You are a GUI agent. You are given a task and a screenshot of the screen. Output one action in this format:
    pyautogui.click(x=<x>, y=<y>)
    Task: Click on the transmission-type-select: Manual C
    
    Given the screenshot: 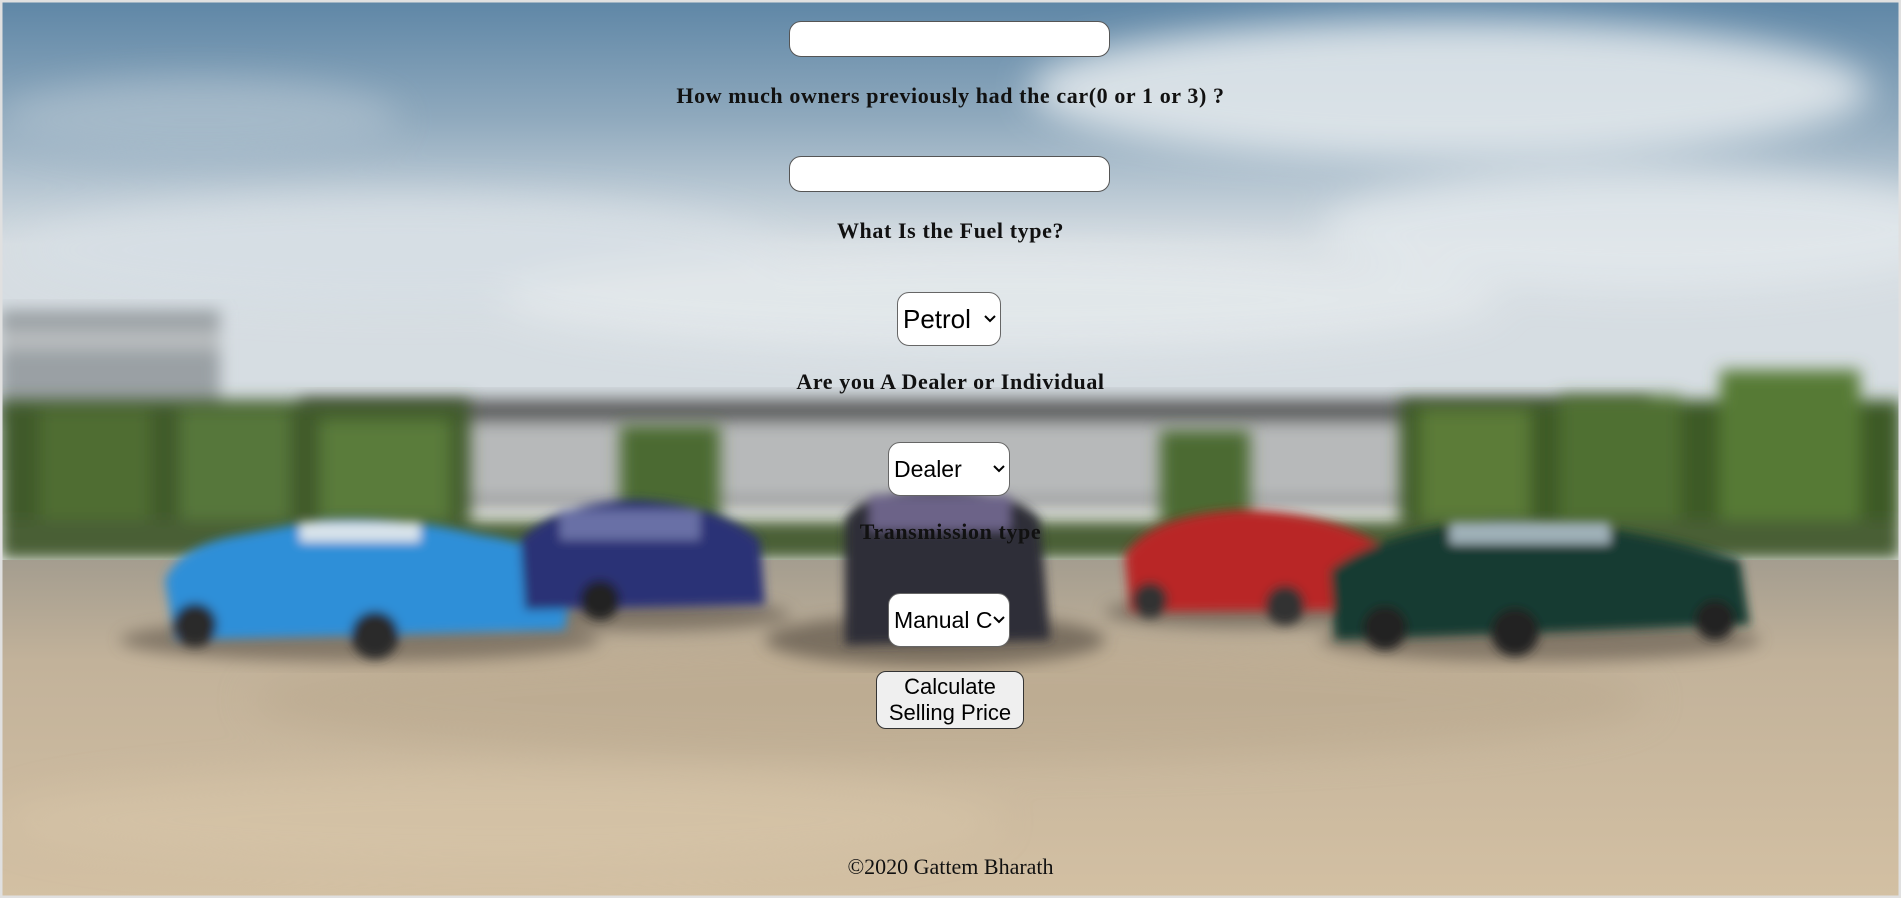 What is the action you would take?
    pyautogui.click(x=949, y=620)
    